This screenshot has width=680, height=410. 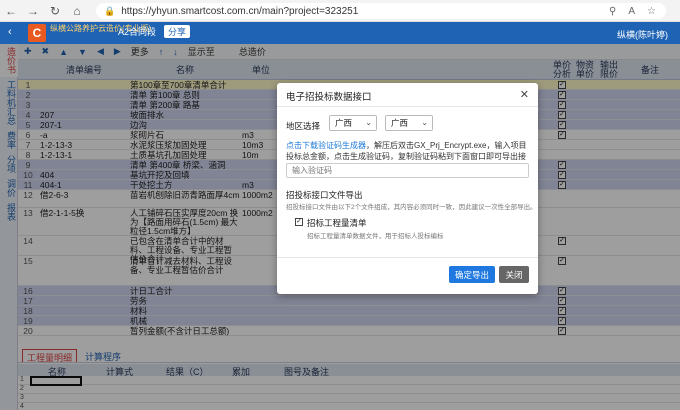 I want to click on collapse-chevron-icon: ‹, so click(x=10, y=32).